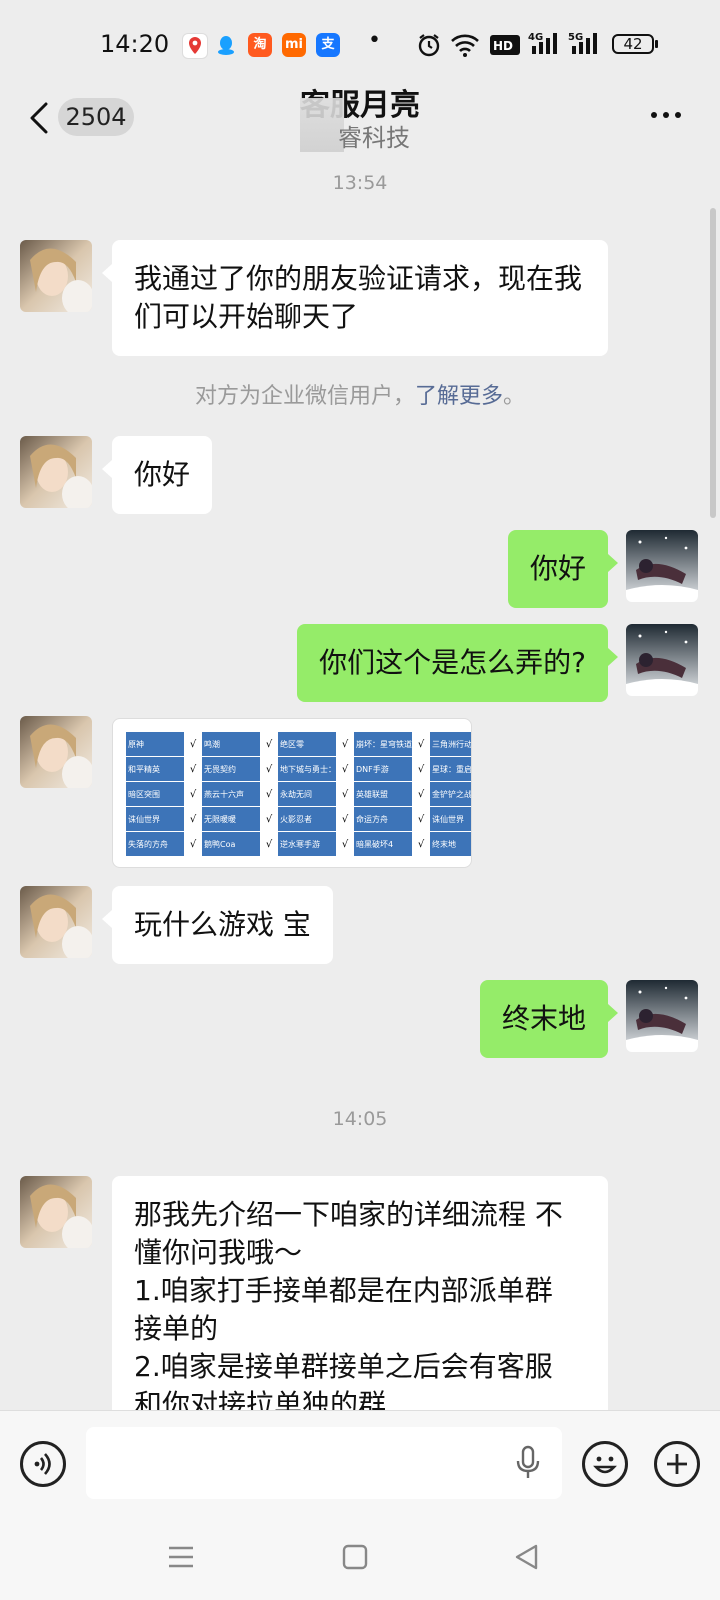 The height and width of the screenshot is (1600, 720). Describe the element at coordinates (465, 45) in the screenshot. I see `wifi-icon` at that location.